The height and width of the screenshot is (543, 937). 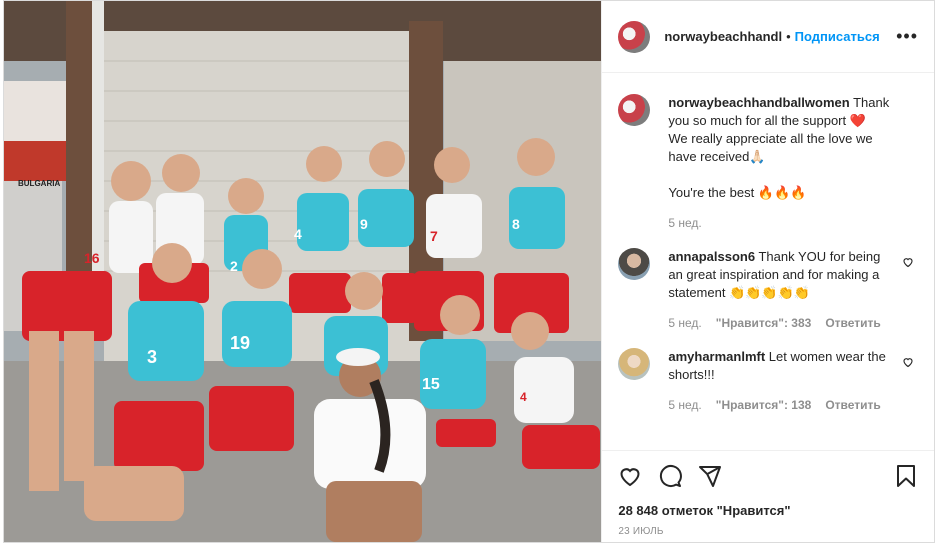 What do you see at coordinates (240, 343) in the screenshot?
I see `svg-text: 19` at bounding box center [240, 343].